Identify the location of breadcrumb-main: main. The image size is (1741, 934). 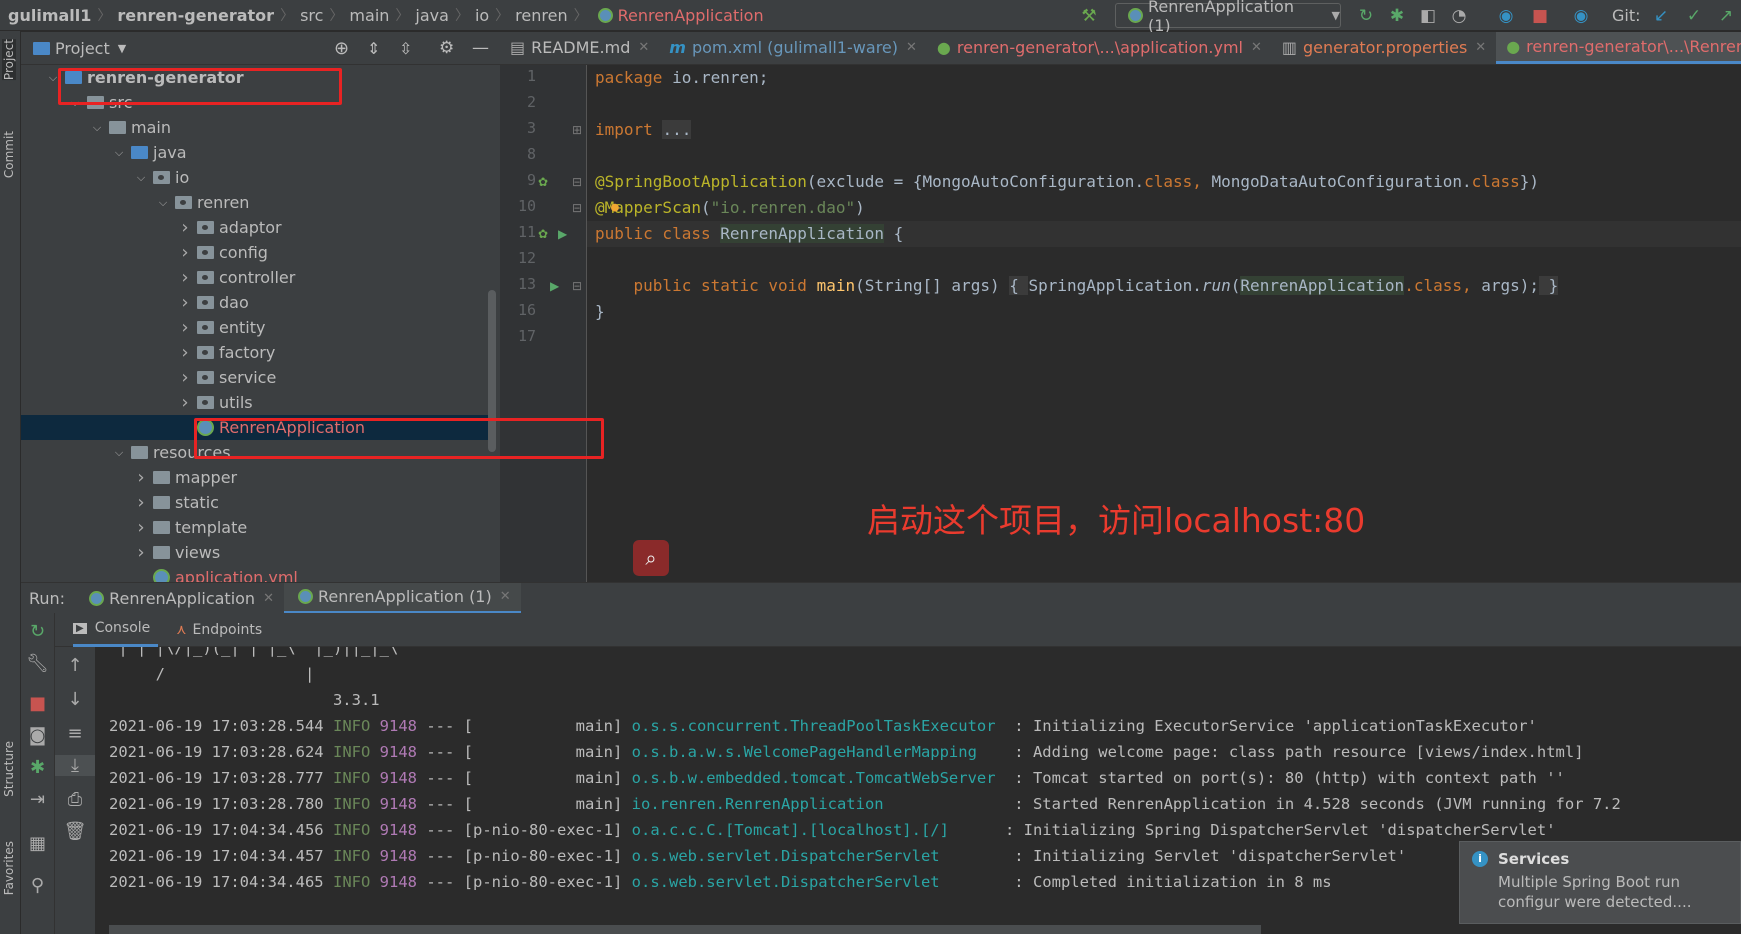
(369, 15).